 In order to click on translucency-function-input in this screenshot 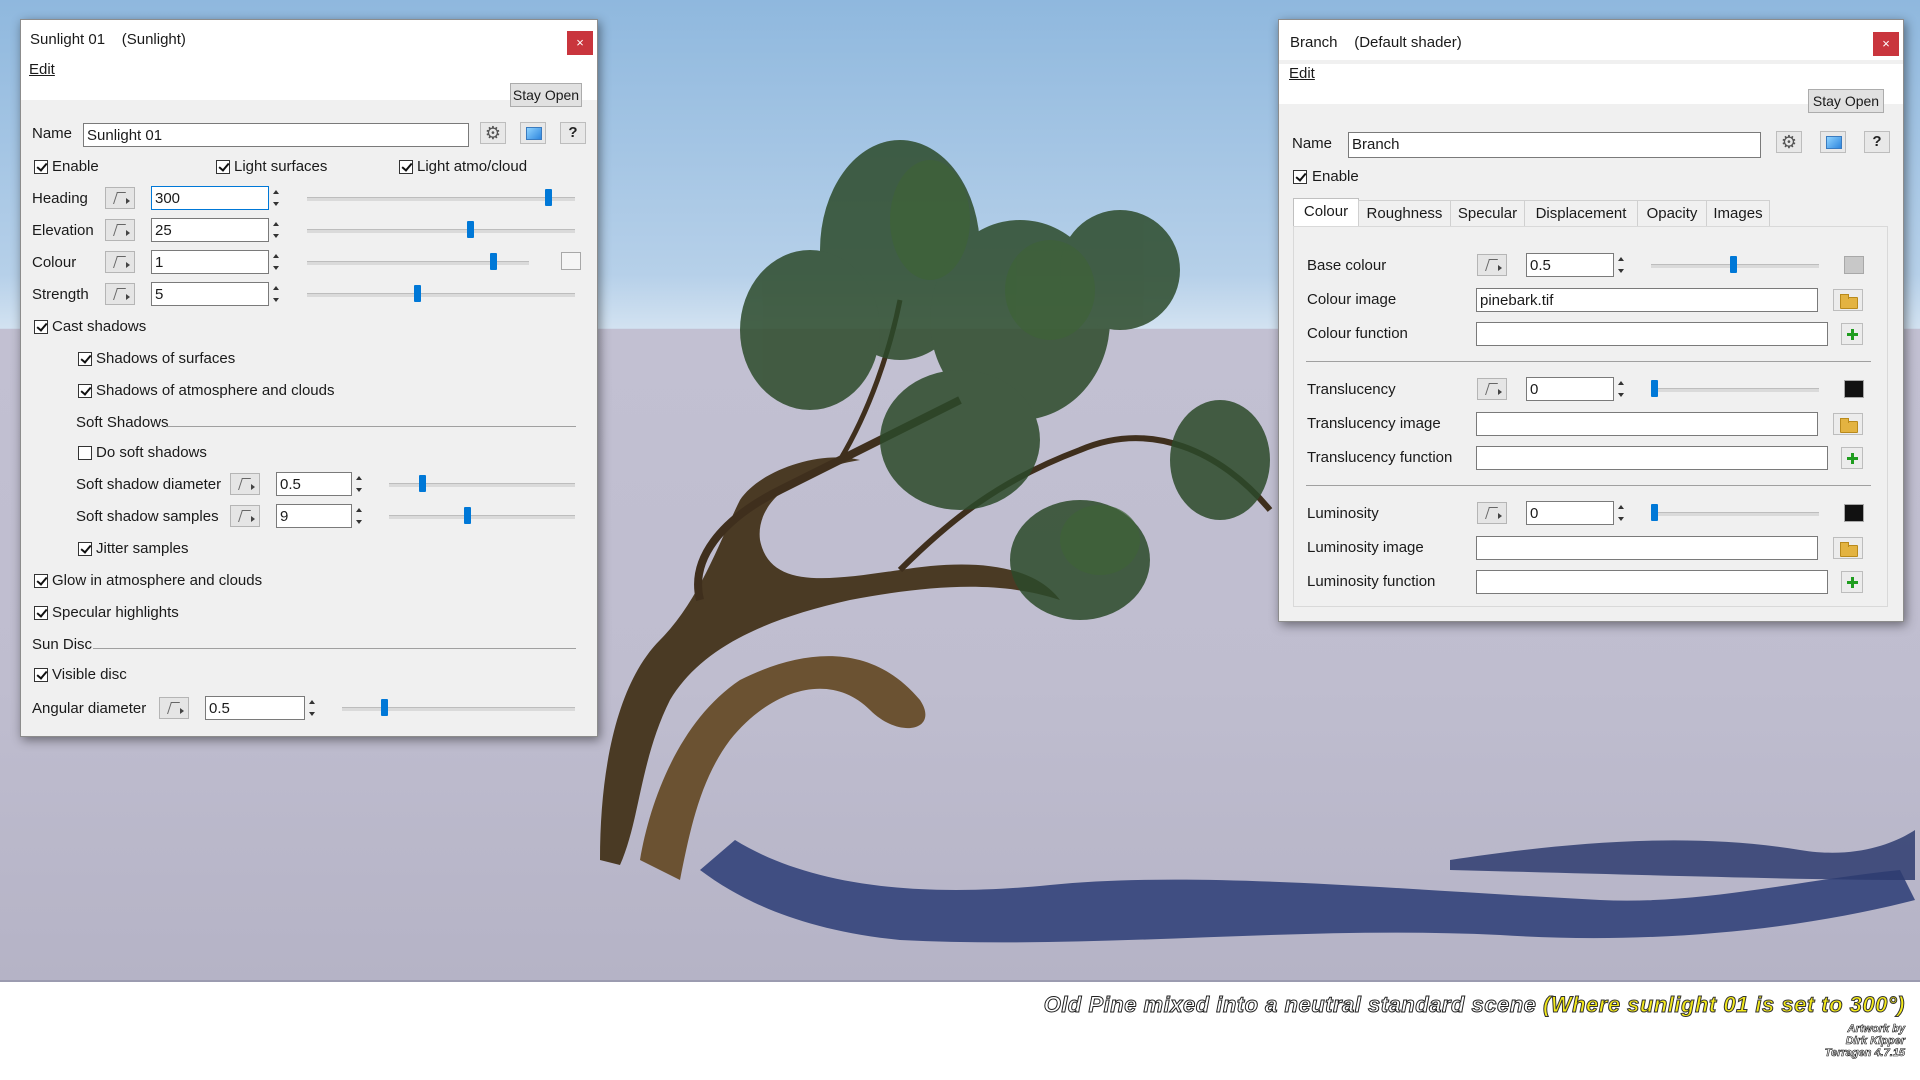, I will do `click(1652, 458)`.